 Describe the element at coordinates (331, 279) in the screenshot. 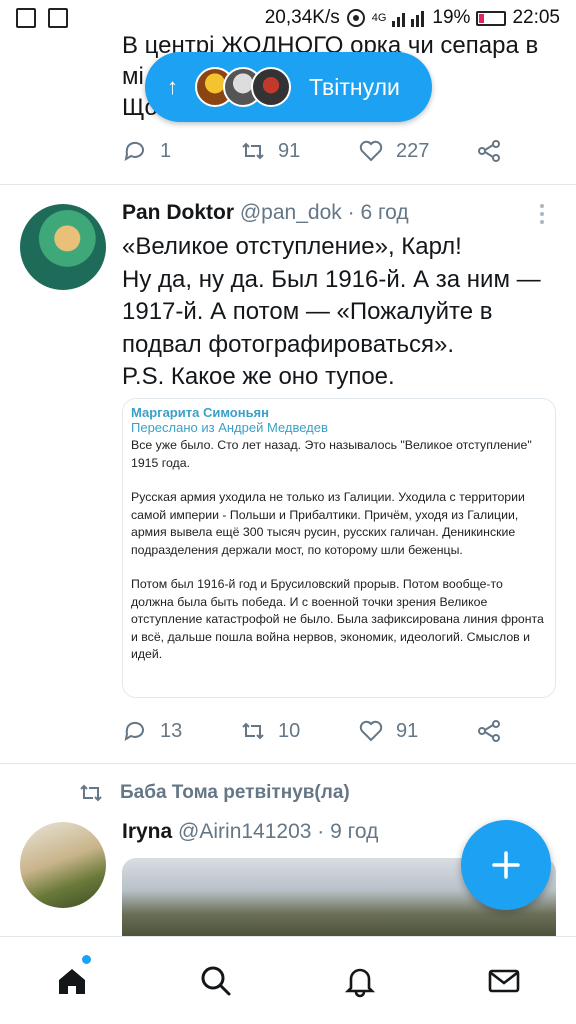

I see `tweet-line: Ну да, ну да. Был 1916-й. А за ним —` at that location.